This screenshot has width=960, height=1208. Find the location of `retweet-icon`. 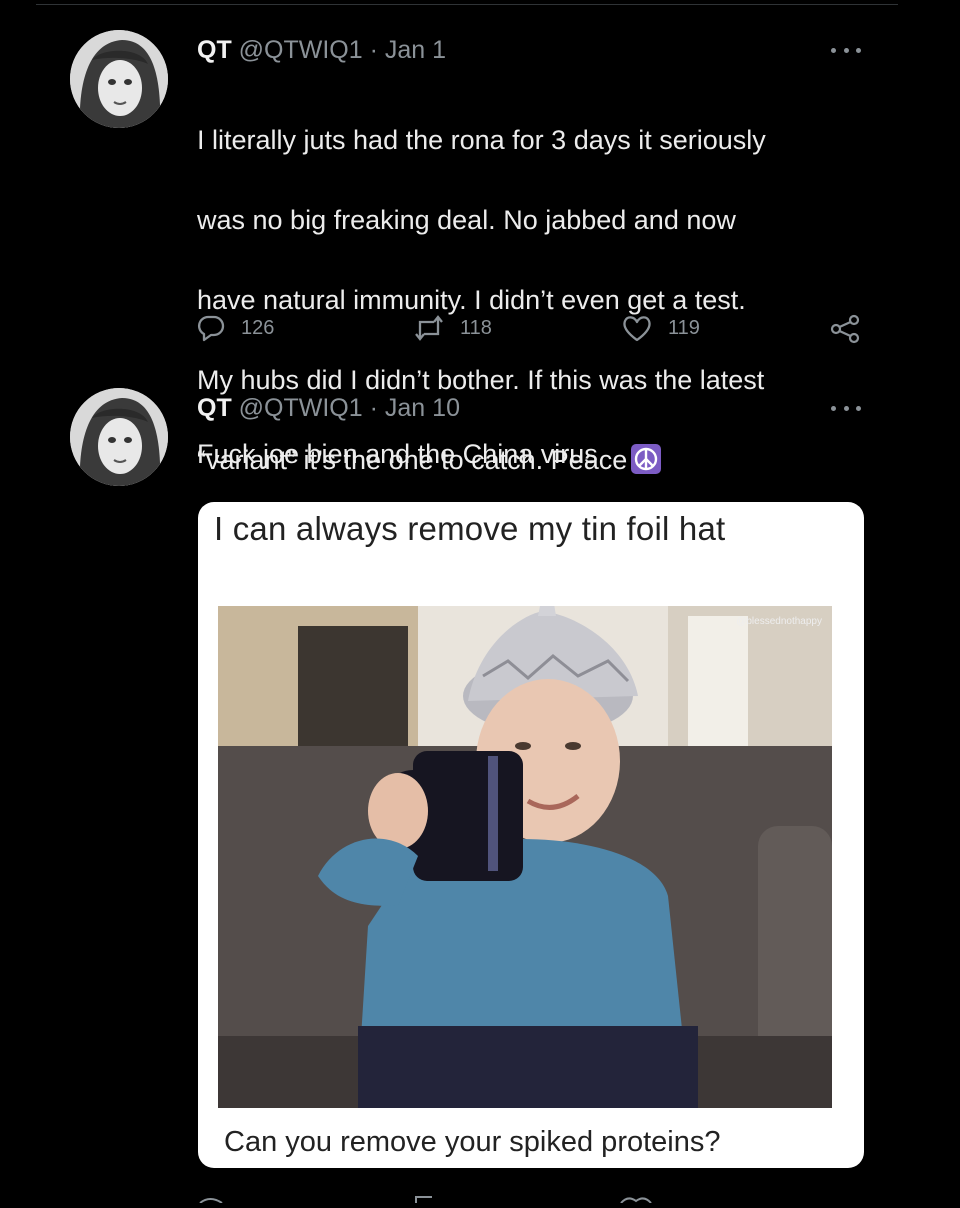

retweet-icon is located at coordinates (429, 328).